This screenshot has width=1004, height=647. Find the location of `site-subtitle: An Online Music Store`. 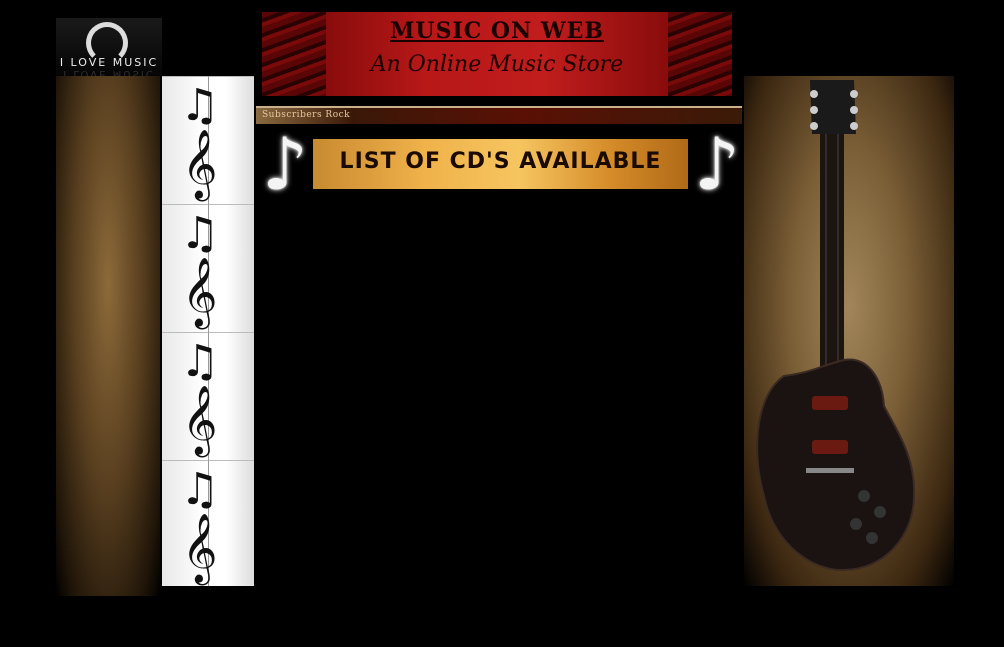

site-subtitle: An Online Music Store is located at coordinates (497, 64).